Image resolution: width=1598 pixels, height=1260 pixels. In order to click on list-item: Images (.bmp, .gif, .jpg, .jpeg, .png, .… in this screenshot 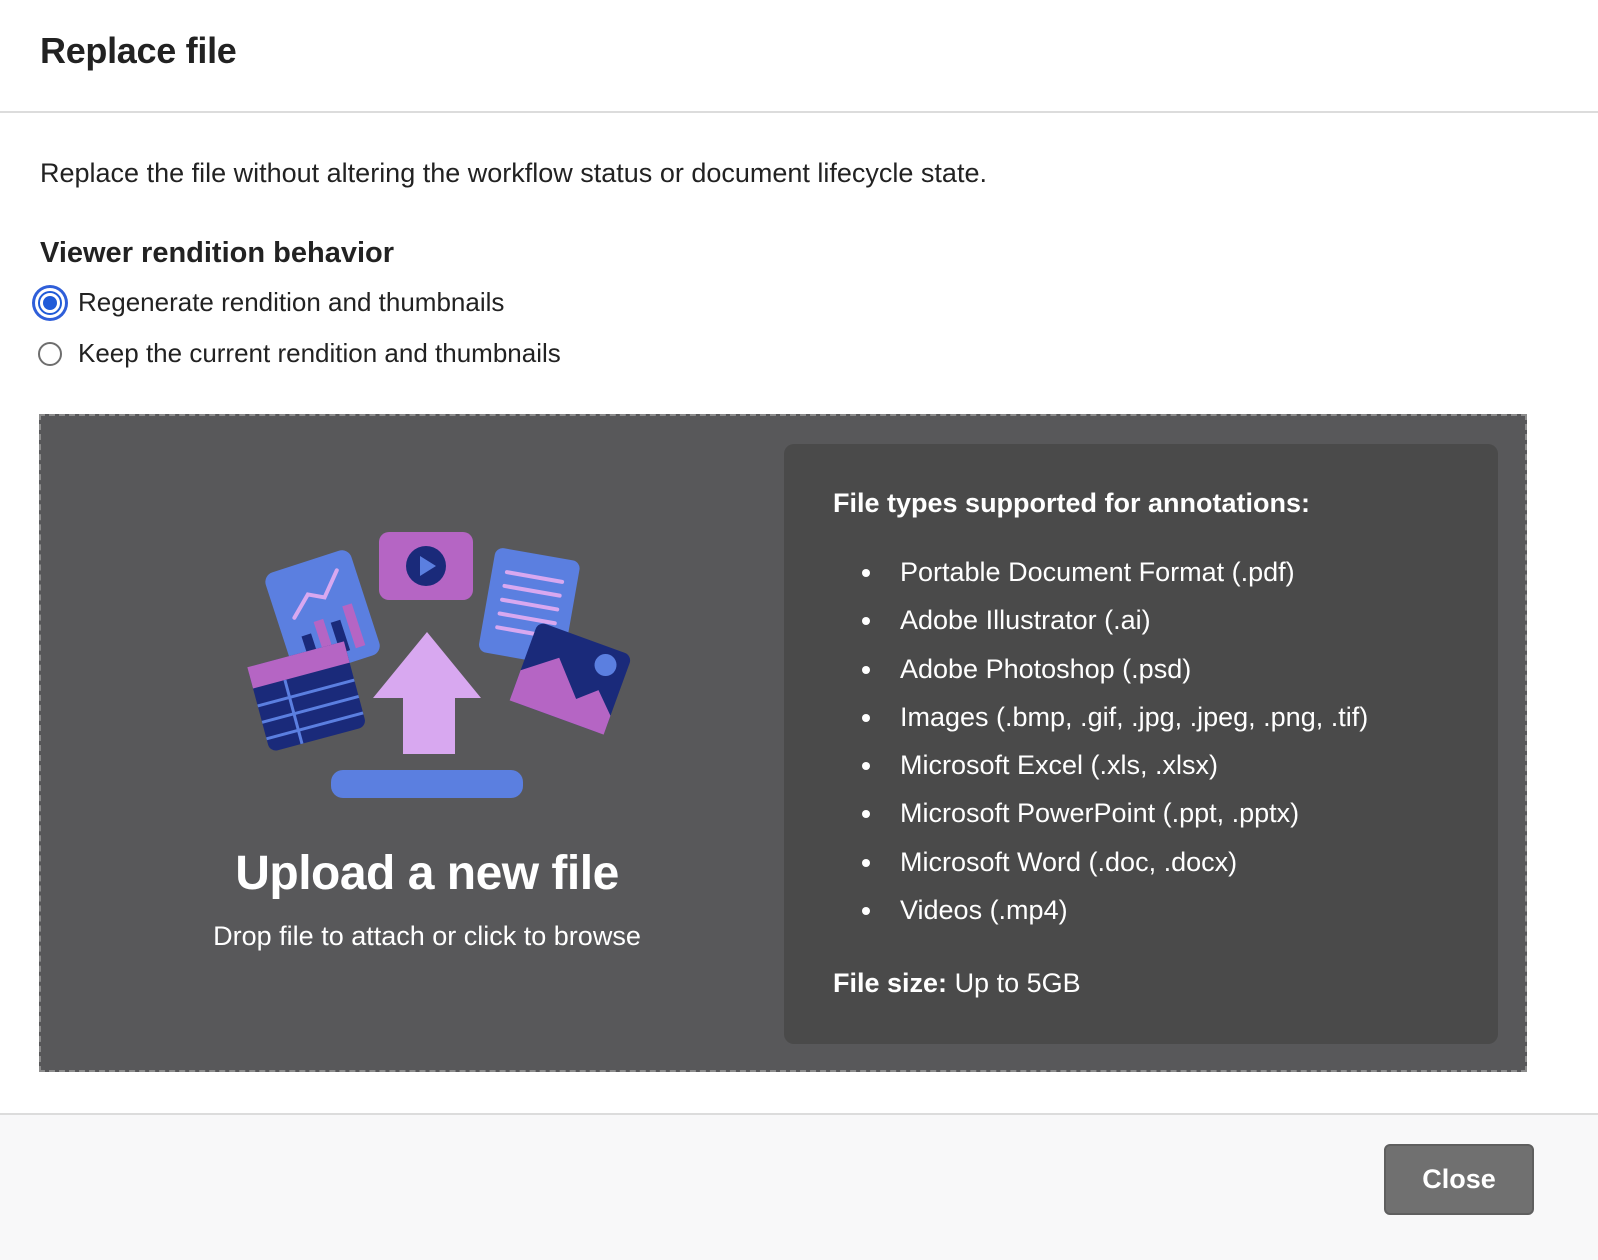, I will do `click(1100, 717)`.